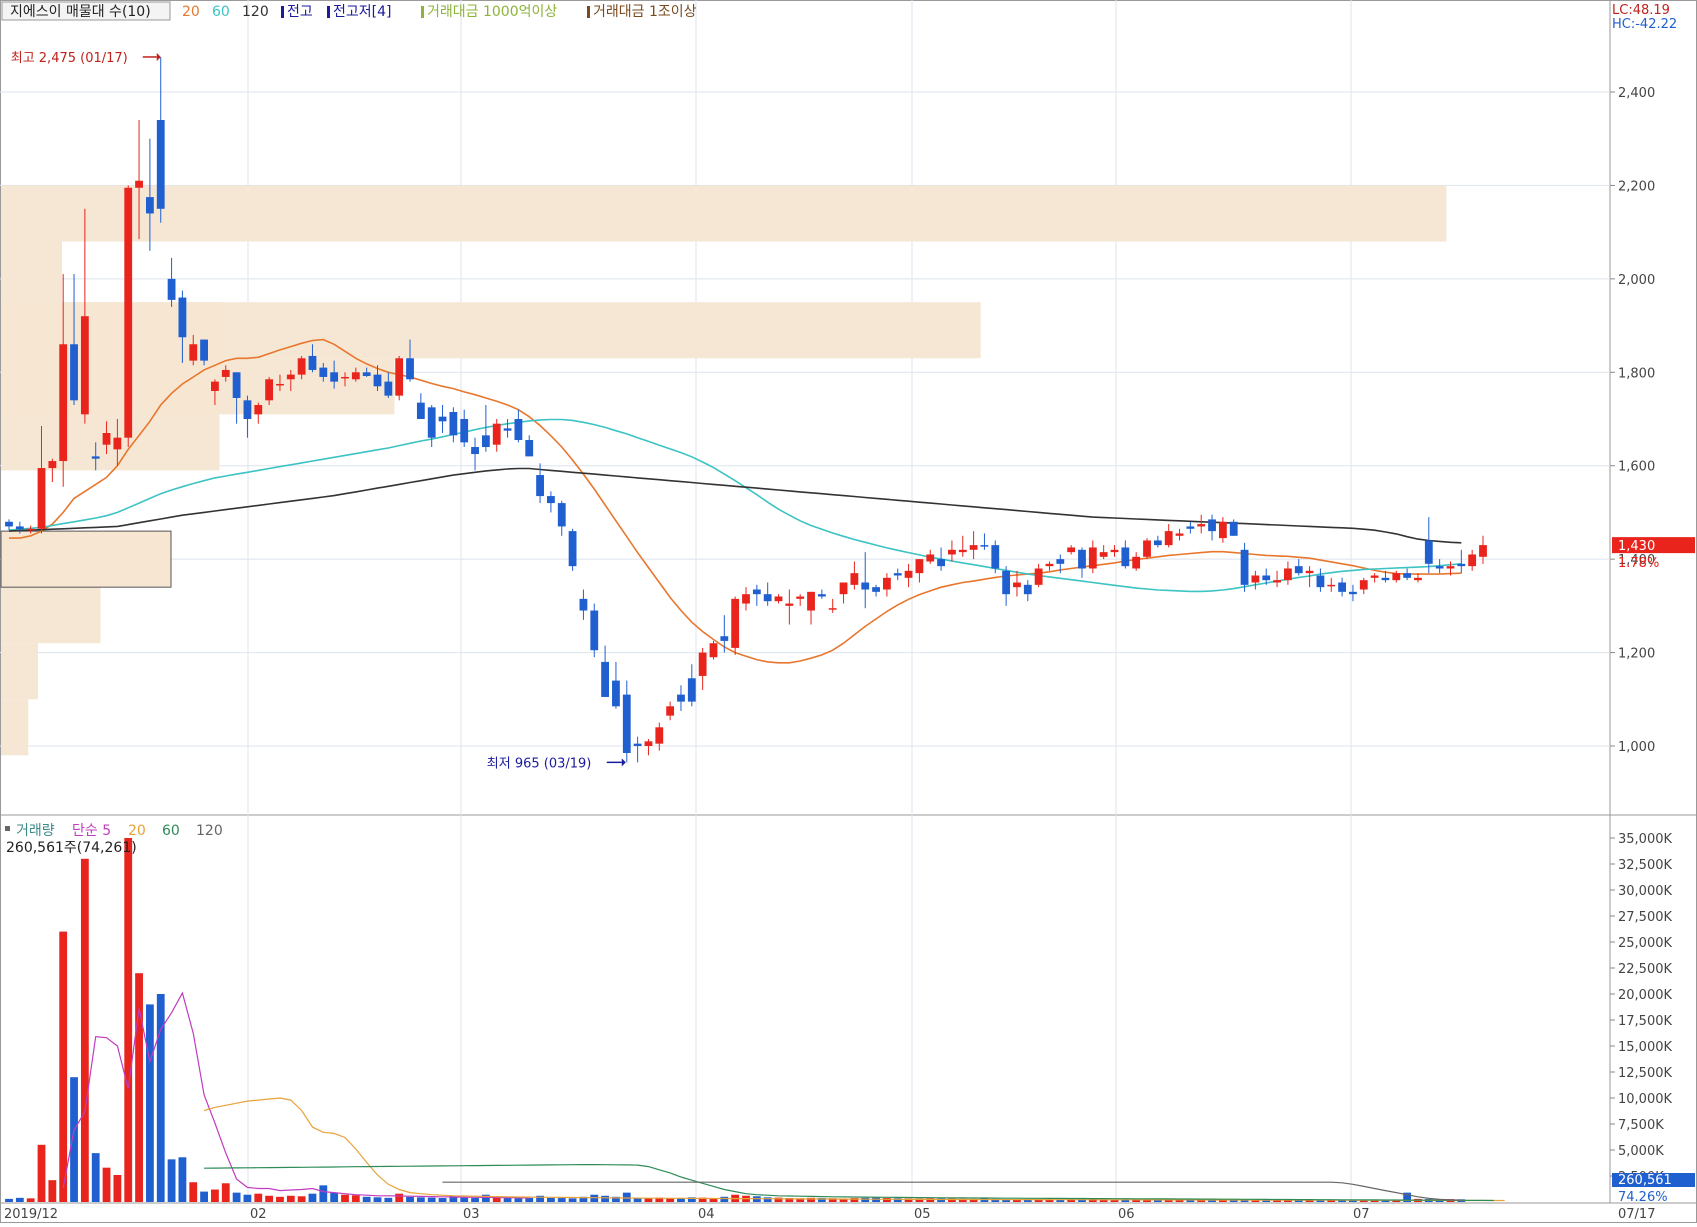  What do you see at coordinates (471, 1214) in the screenshot?
I see `date-label: 03` at bounding box center [471, 1214].